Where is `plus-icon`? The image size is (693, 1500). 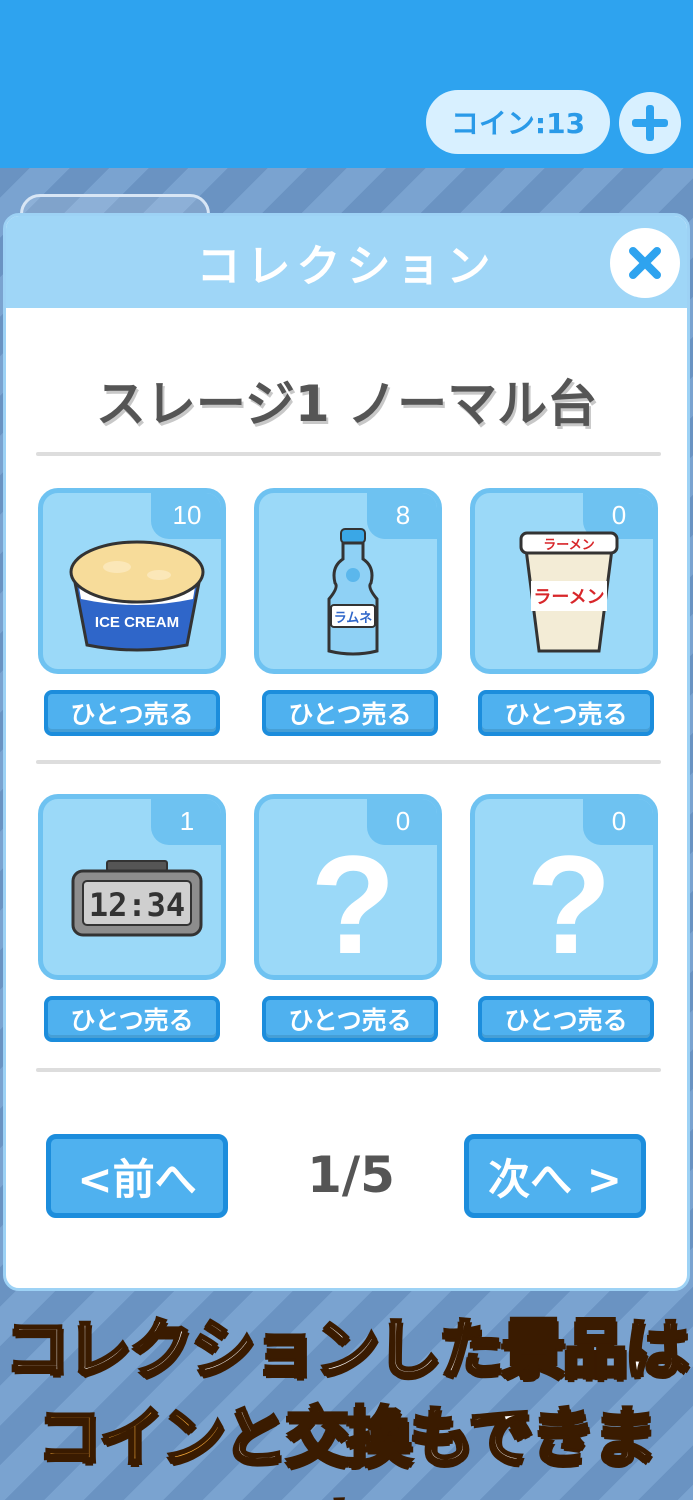
plus-icon is located at coordinates (650, 123).